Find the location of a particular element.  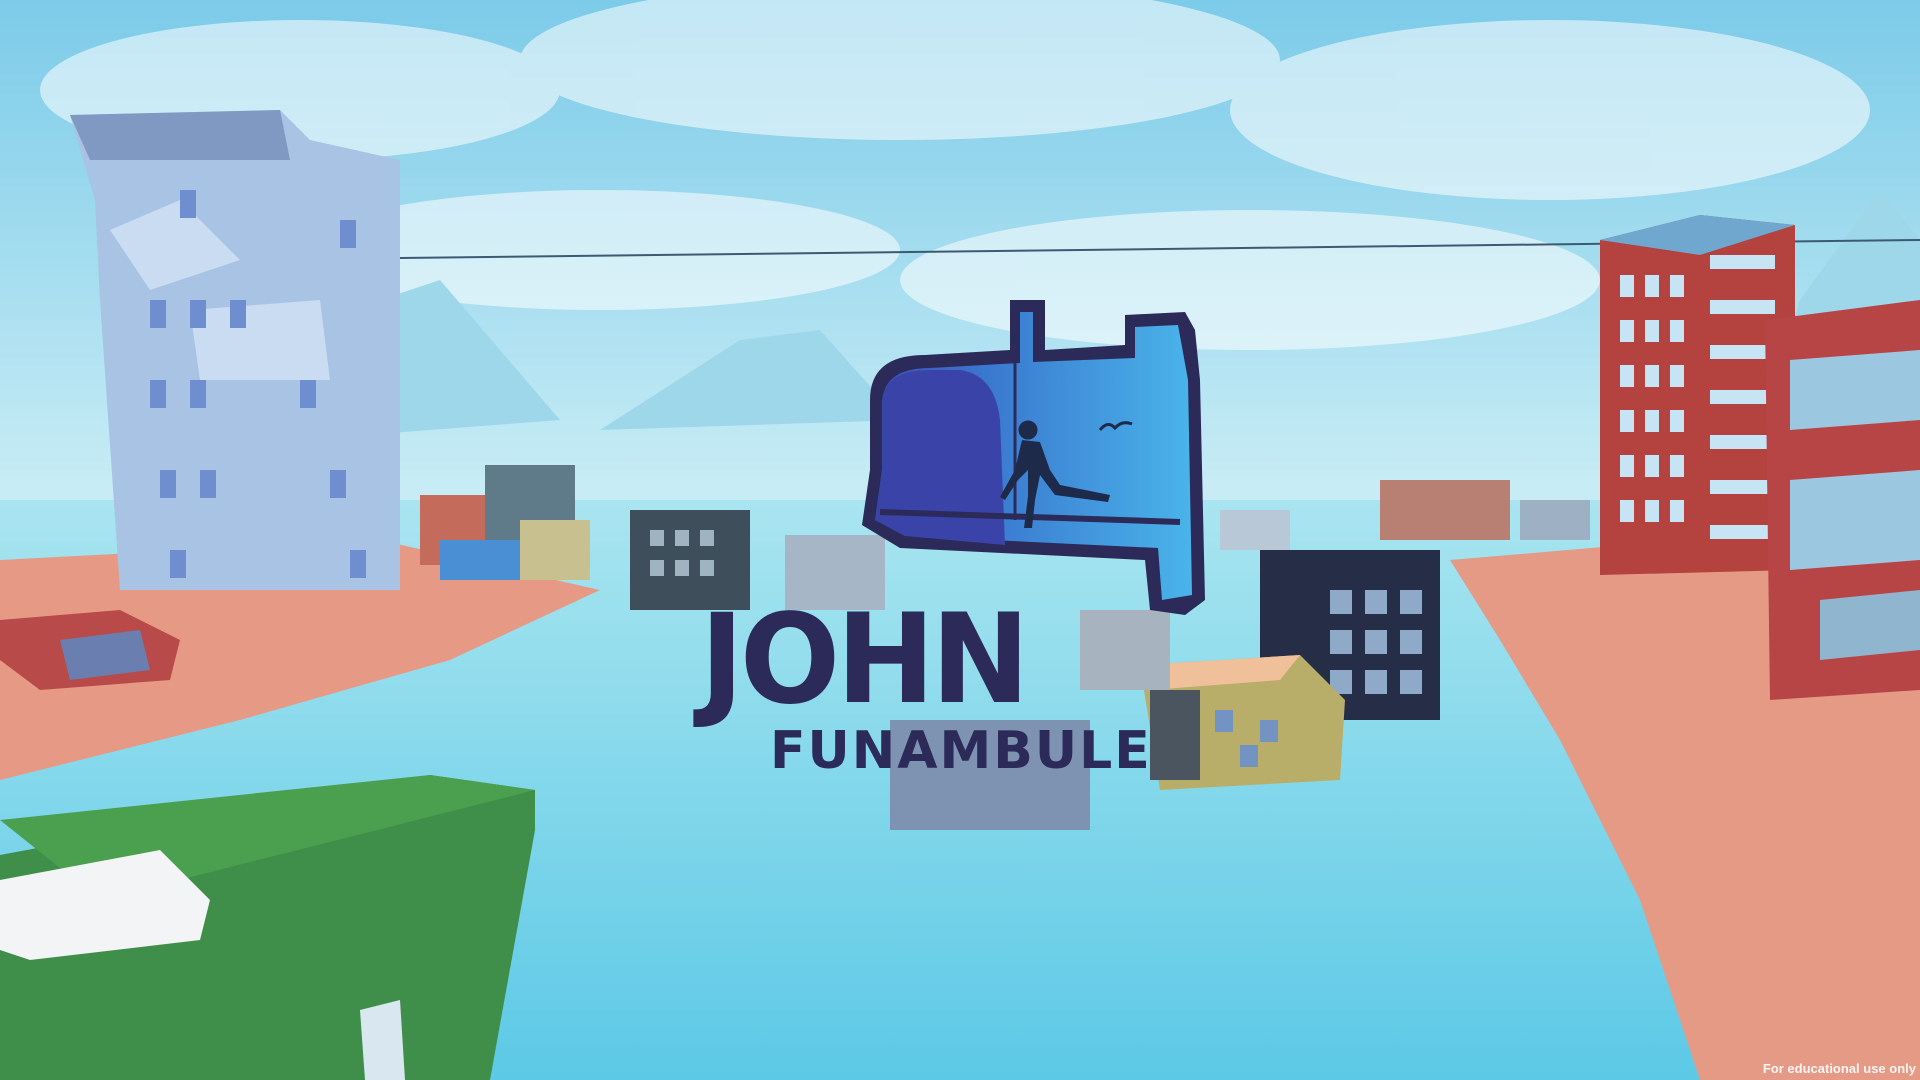

game-subtitle: FUNAMBULE is located at coordinates (961, 751).